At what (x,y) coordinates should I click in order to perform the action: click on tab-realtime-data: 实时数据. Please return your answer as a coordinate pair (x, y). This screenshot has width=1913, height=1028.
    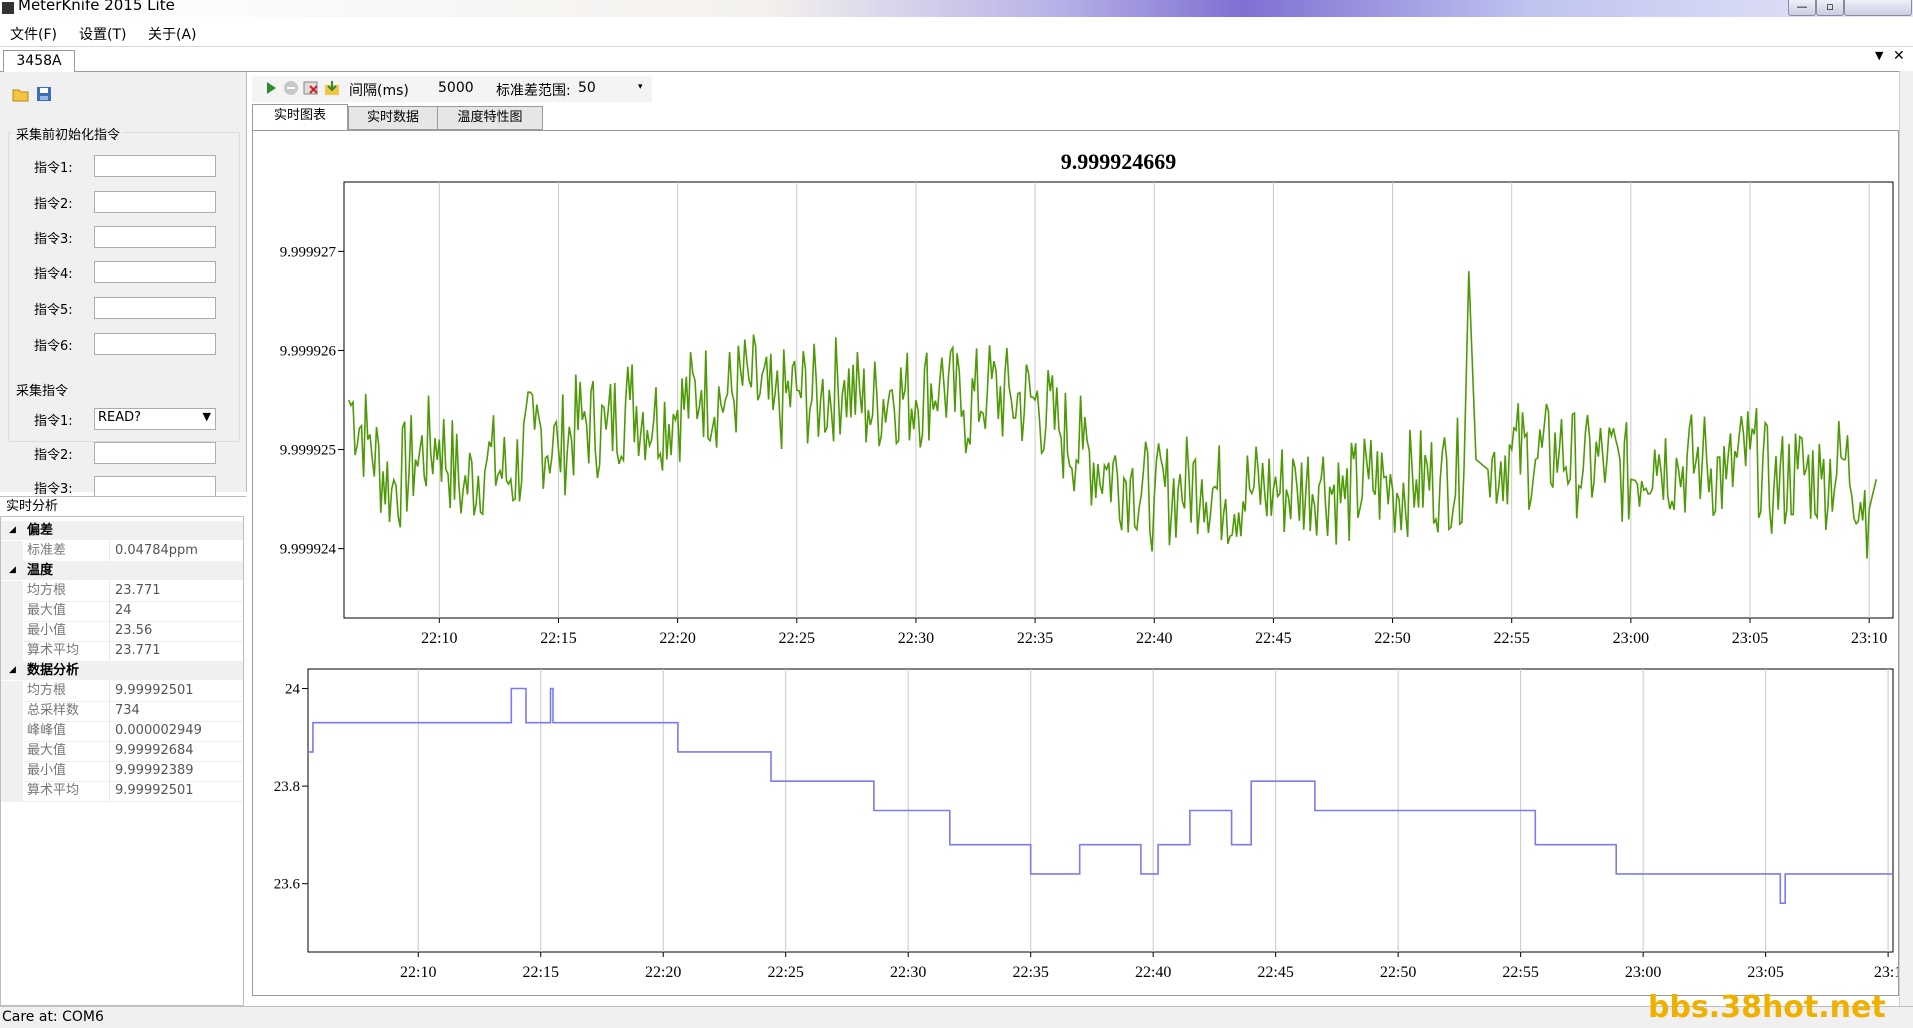
    Looking at the image, I should click on (393, 118).